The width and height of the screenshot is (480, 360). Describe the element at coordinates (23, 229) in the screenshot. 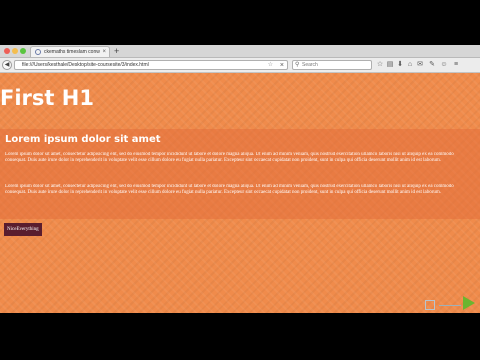

I see `nice-everything-button: NiceEverything` at that location.